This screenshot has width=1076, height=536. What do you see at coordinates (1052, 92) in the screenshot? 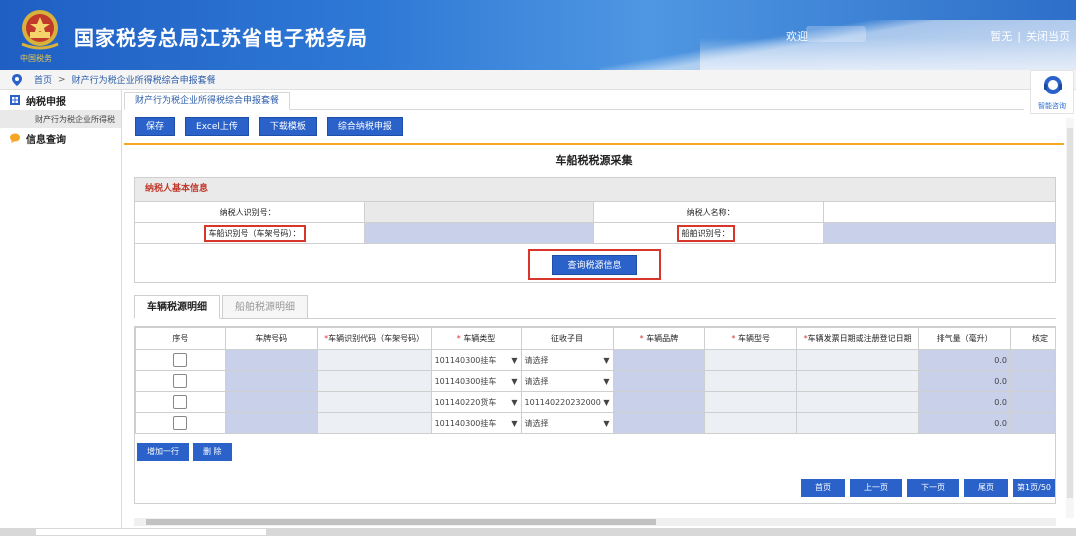
I see `smart-consult-widget: 智能咨询` at bounding box center [1052, 92].